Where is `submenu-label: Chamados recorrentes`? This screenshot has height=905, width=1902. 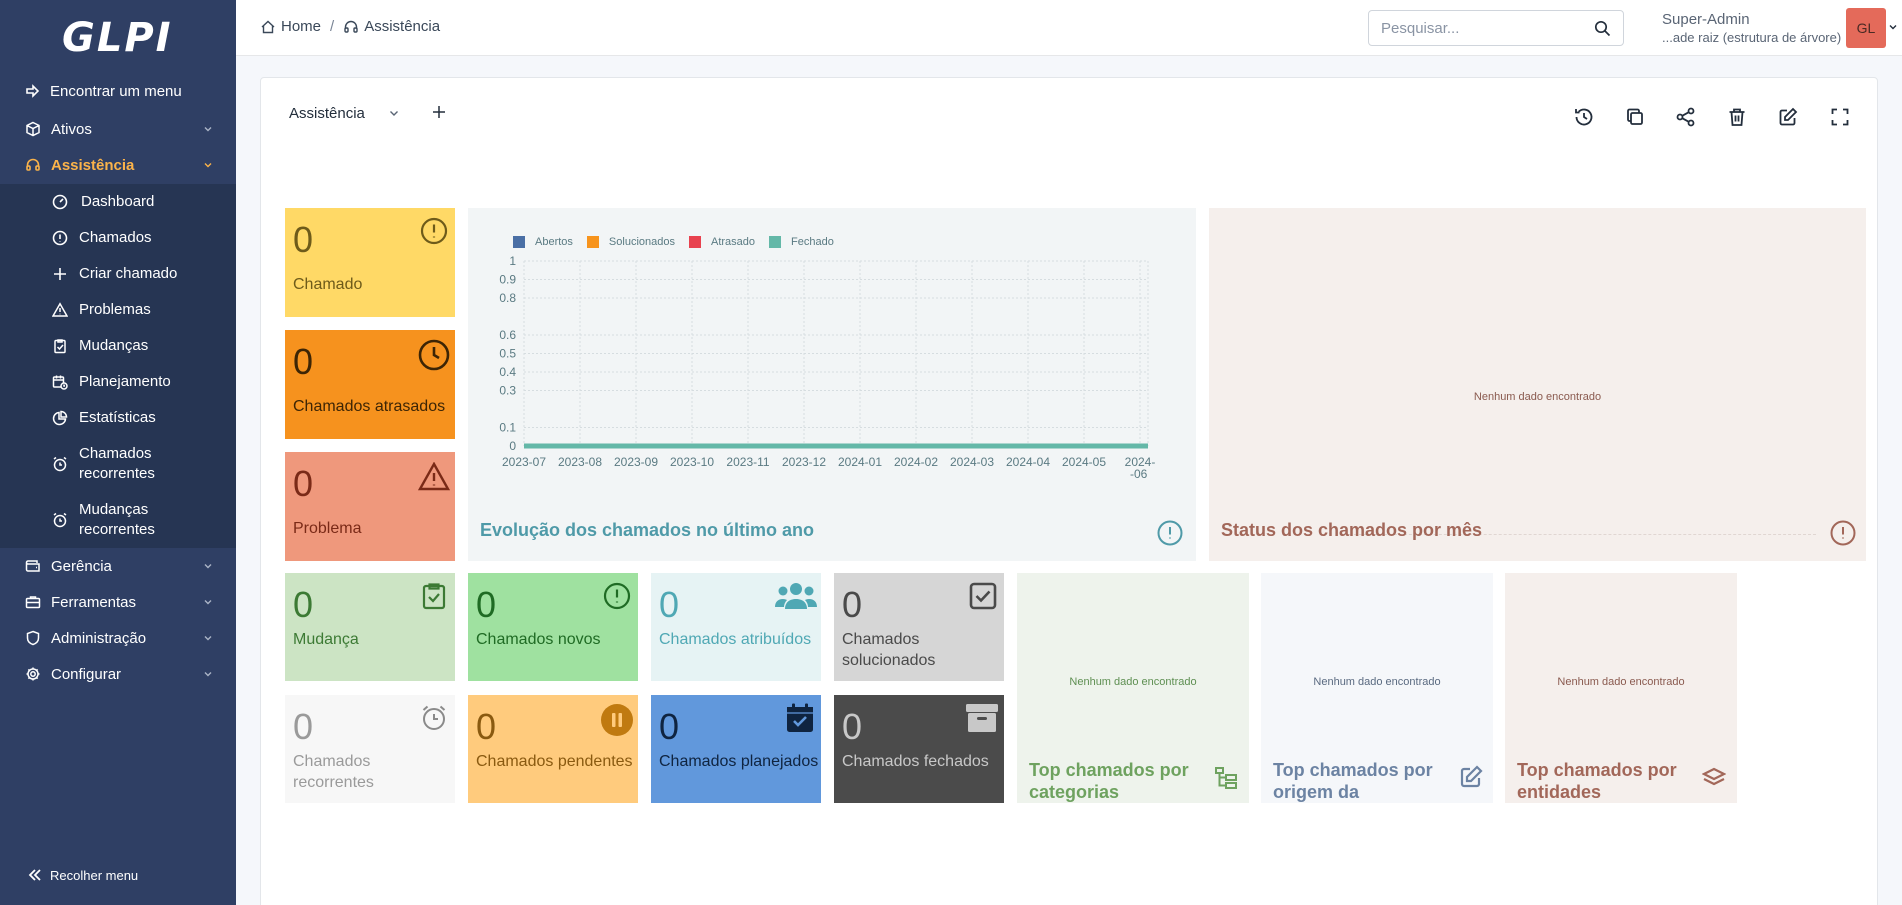
submenu-label: Chamados recorrentes is located at coordinates (117, 463).